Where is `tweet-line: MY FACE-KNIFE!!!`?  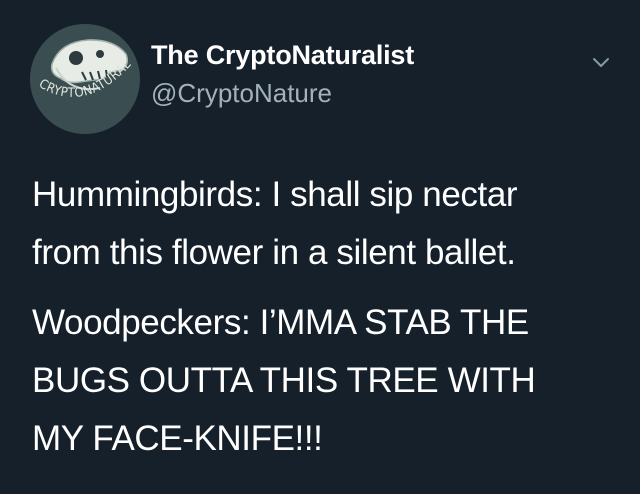 tweet-line: MY FACE-KNIFE!!! is located at coordinates (177, 438).